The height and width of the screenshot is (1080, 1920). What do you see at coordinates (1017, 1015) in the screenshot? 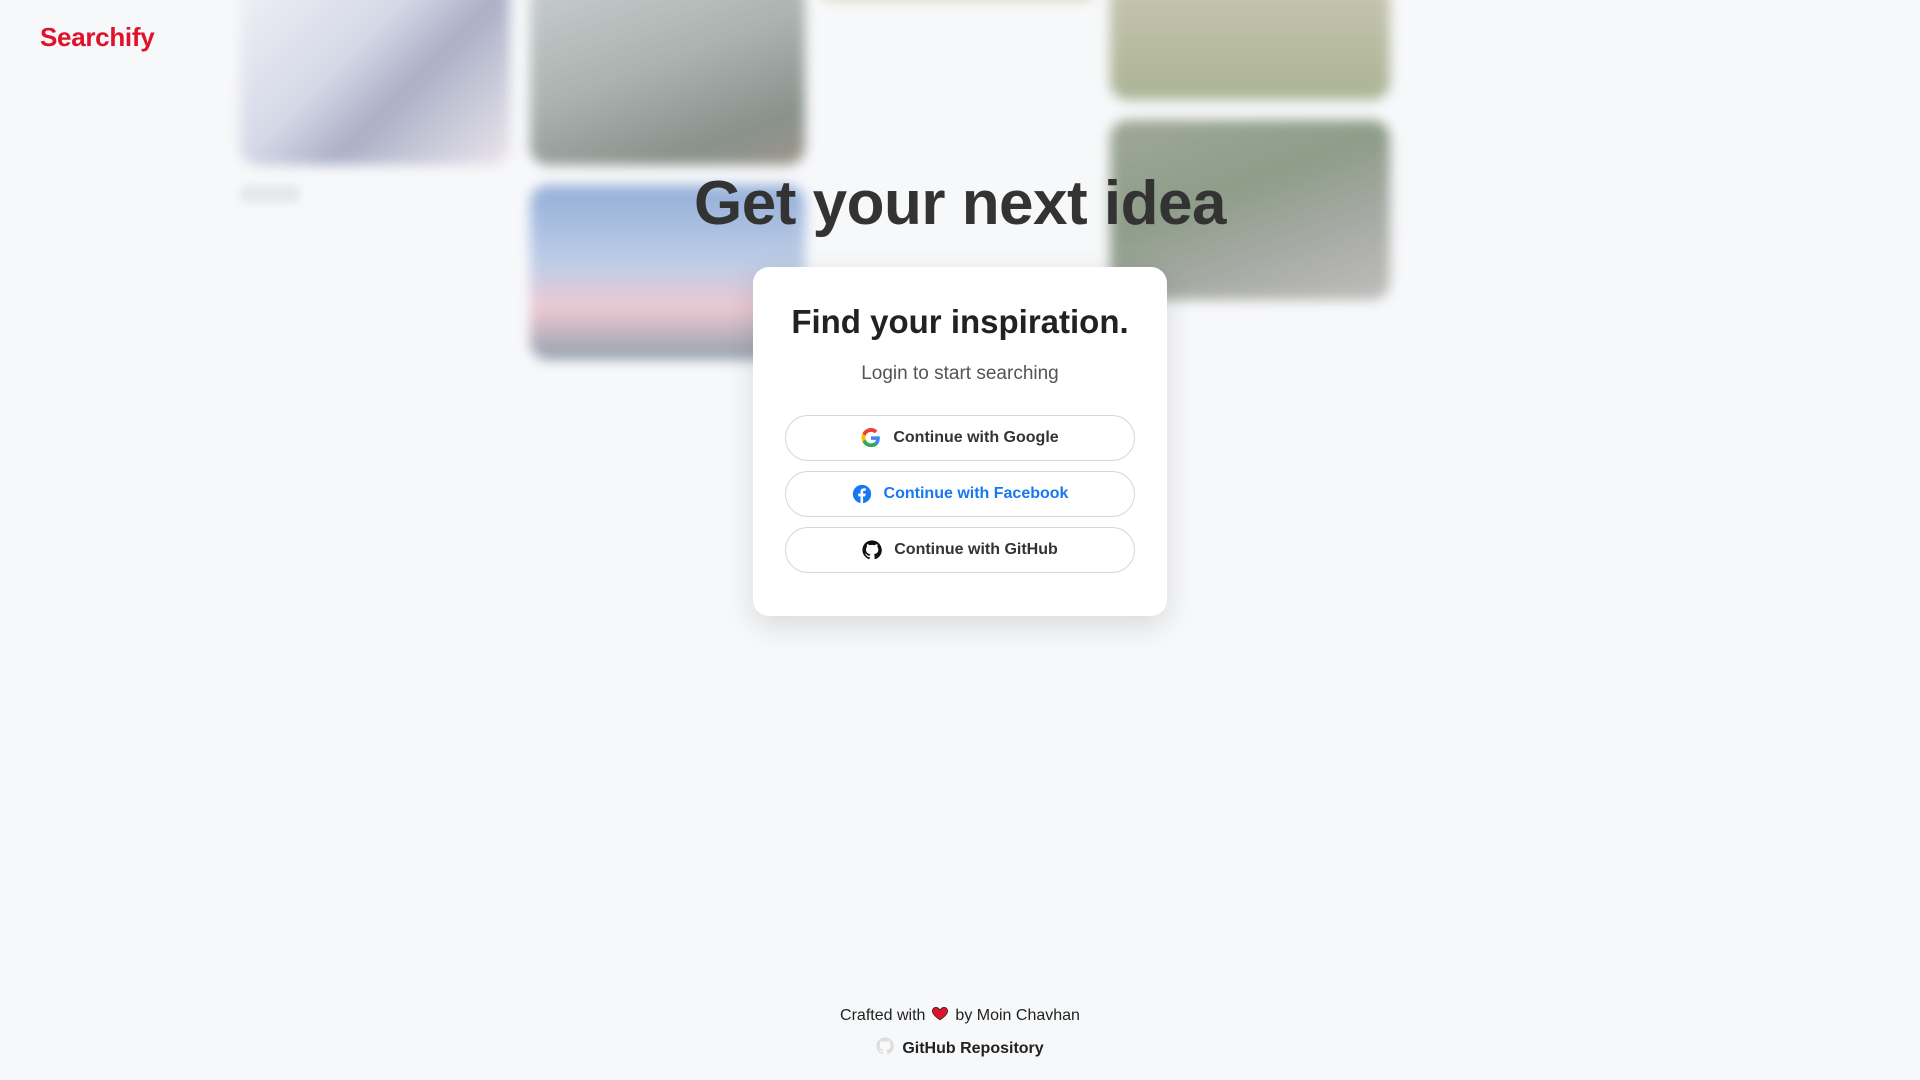
I see `author-text: by Moin Chavhan` at bounding box center [1017, 1015].